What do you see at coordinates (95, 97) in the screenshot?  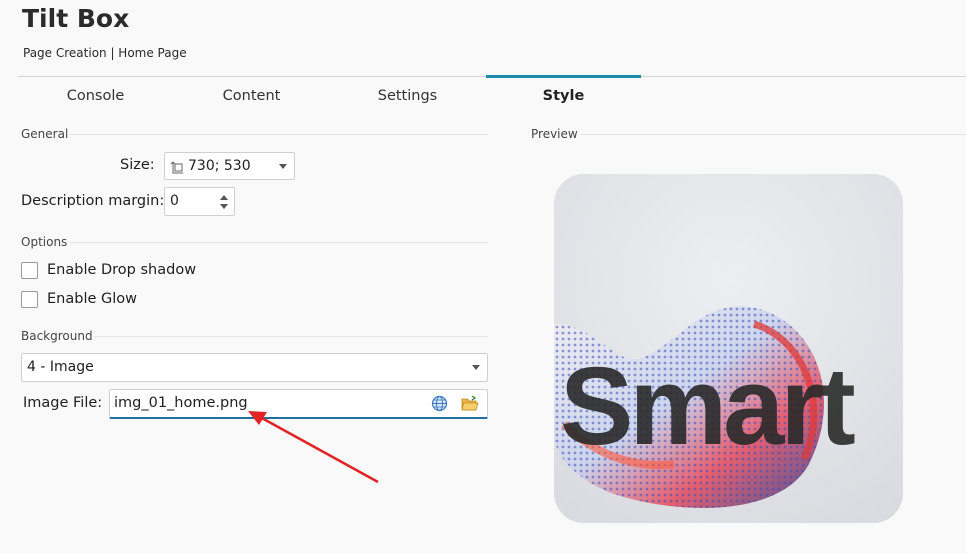 I see `tab-console: Console` at bounding box center [95, 97].